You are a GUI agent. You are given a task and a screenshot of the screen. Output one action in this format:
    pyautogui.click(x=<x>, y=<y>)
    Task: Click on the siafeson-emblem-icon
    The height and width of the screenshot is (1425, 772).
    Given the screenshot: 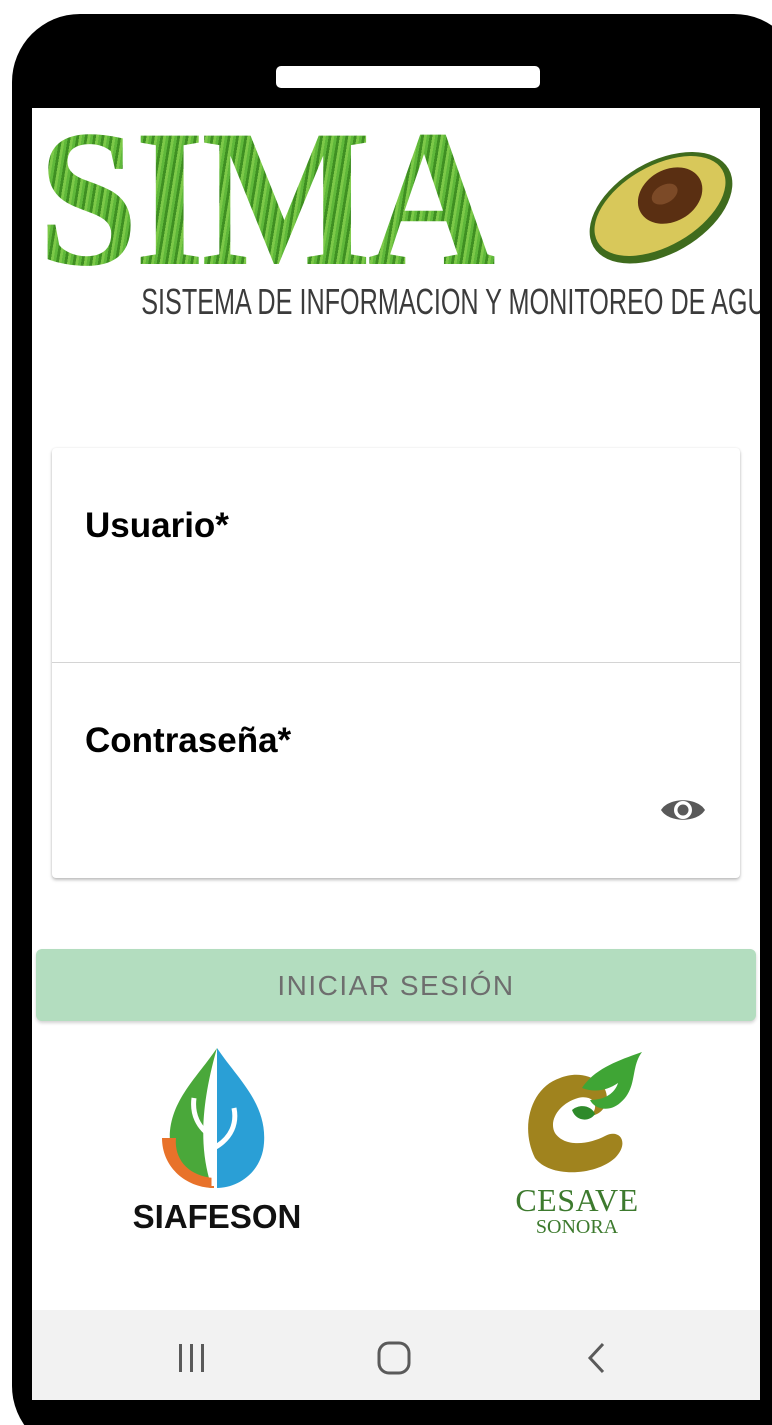 What is the action you would take?
    pyautogui.click(x=213, y=1118)
    